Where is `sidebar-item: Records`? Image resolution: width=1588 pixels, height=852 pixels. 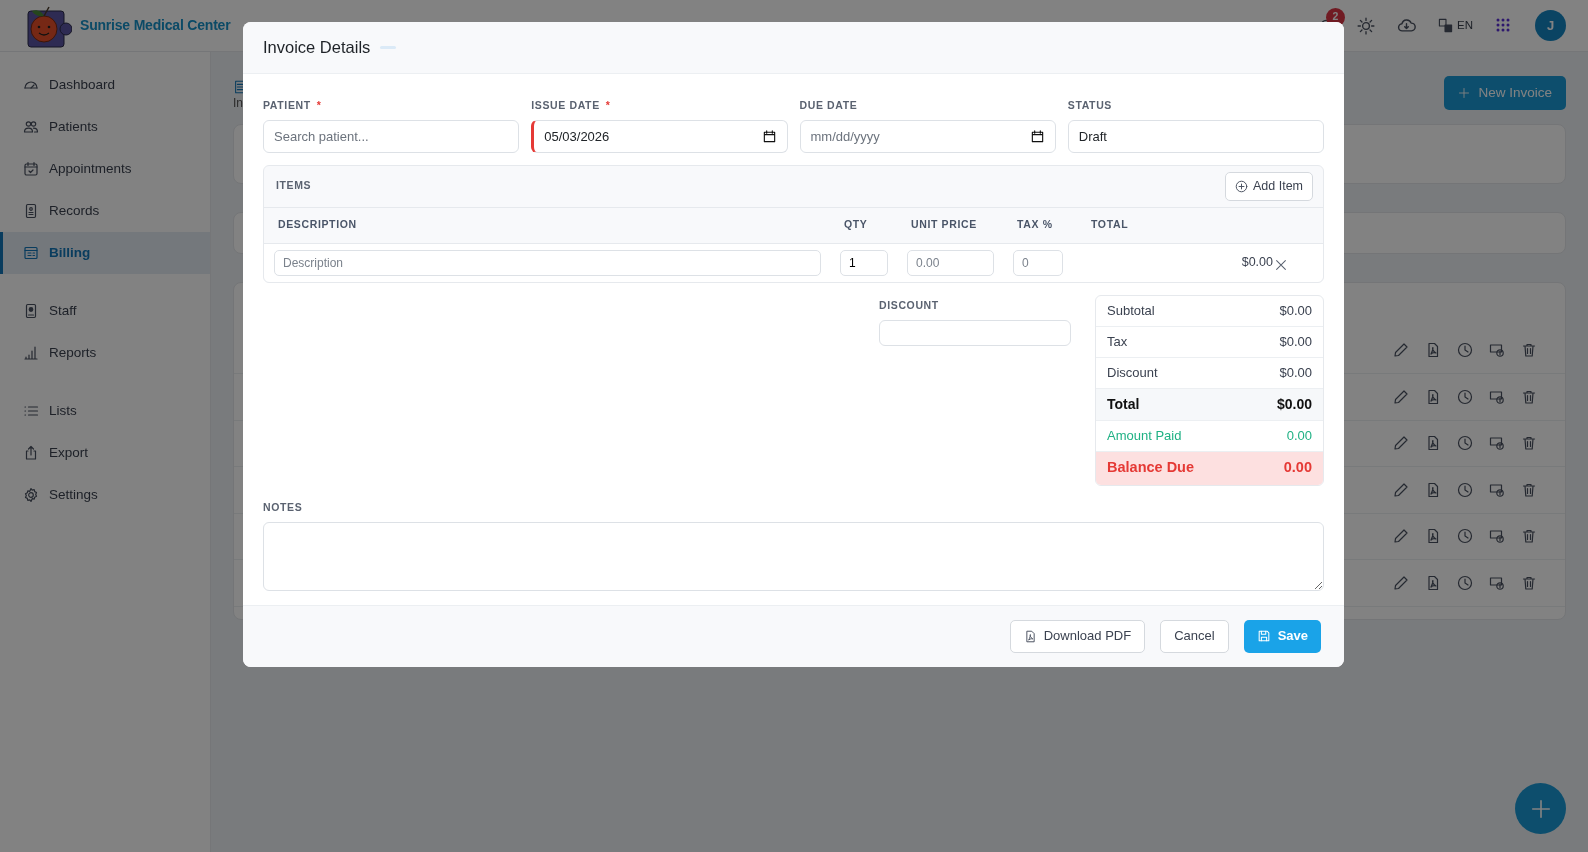 sidebar-item: Records is located at coordinates (105, 211).